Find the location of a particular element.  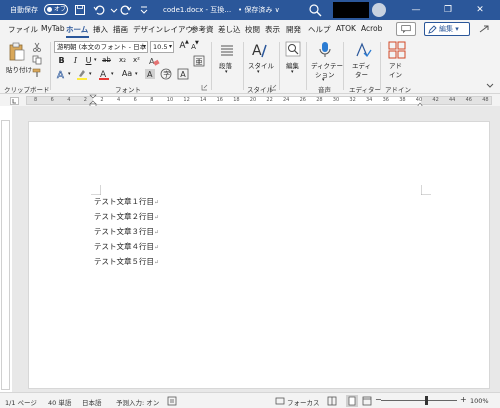

zoom-in-icon: + is located at coordinates (463, 399).